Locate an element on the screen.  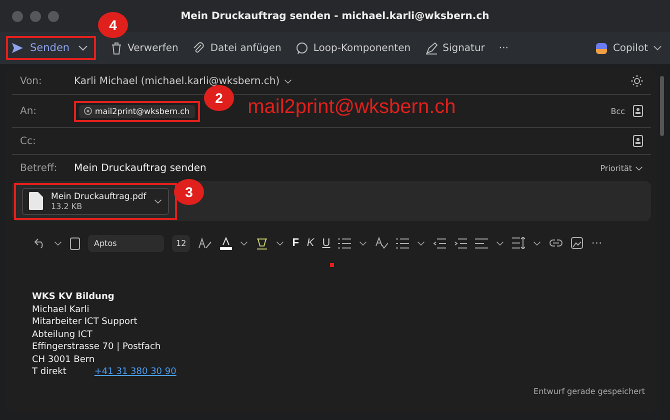
line-spacing-icon is located at coordinates (519, 243).